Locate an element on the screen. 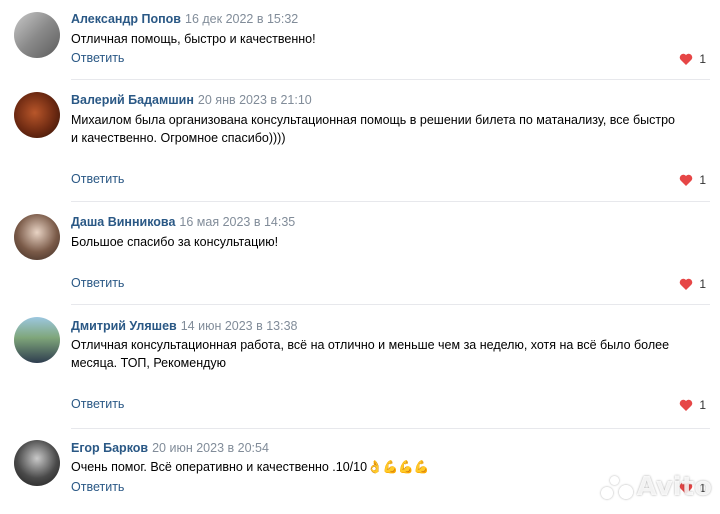 The image size is (720, 514). avito-watermark-text: Avito is located at coordinates (674, 487).